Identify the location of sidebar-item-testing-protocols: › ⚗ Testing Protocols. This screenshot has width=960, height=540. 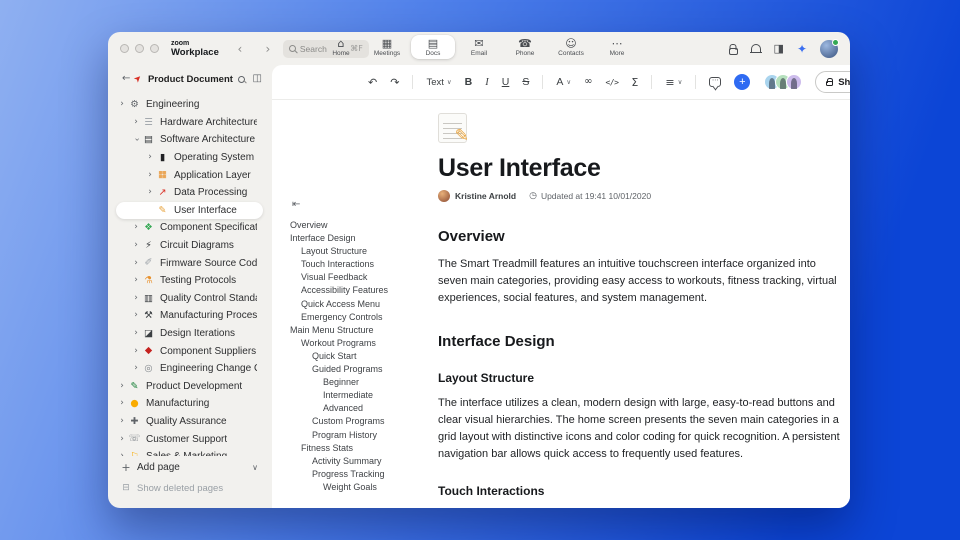
(189, 281).